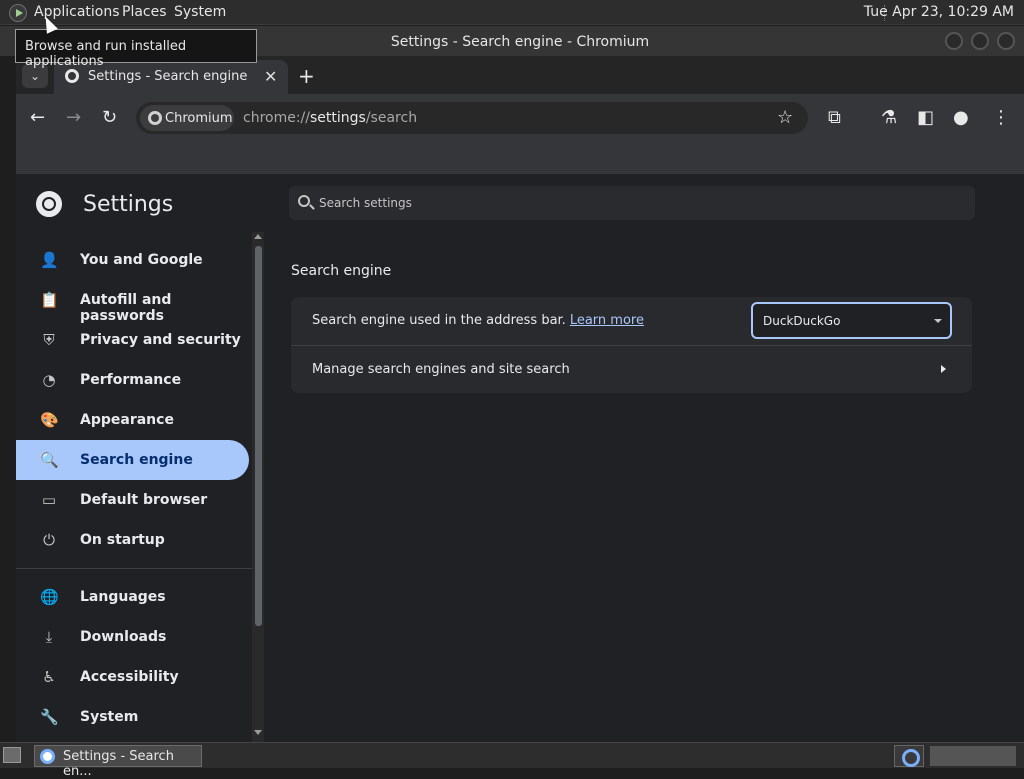 This screenshot has width=1024, height=779. Describe the element at coordinates (49, 460) in the screenshot. I see `search-icon: 🔍` at that location.